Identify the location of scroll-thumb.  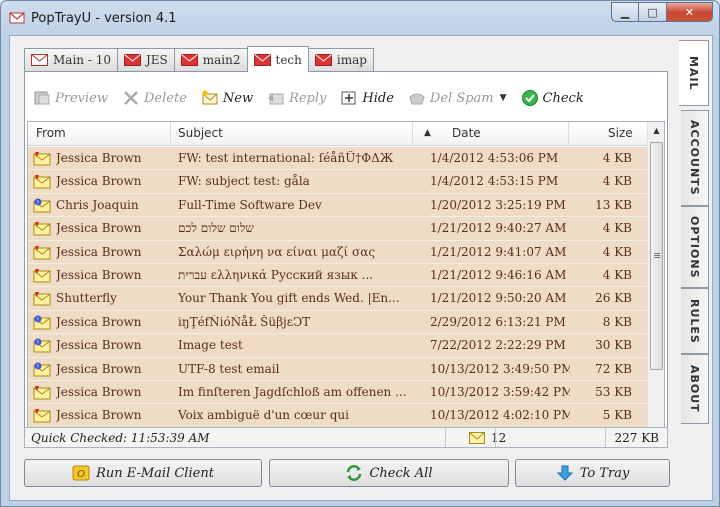
(656, 256).